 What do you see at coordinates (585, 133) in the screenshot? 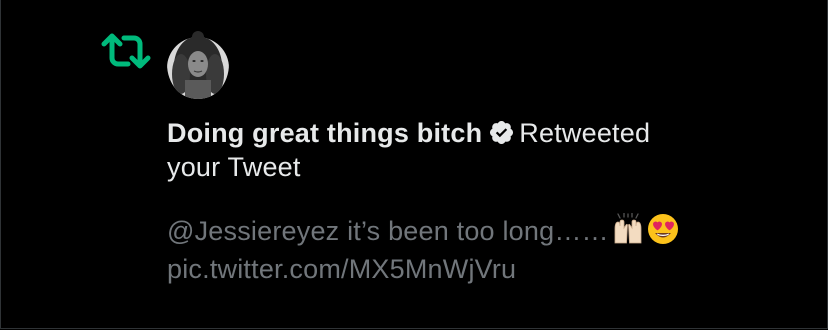
I see `action-text: Retweeted` at bounding box center [585, 133].